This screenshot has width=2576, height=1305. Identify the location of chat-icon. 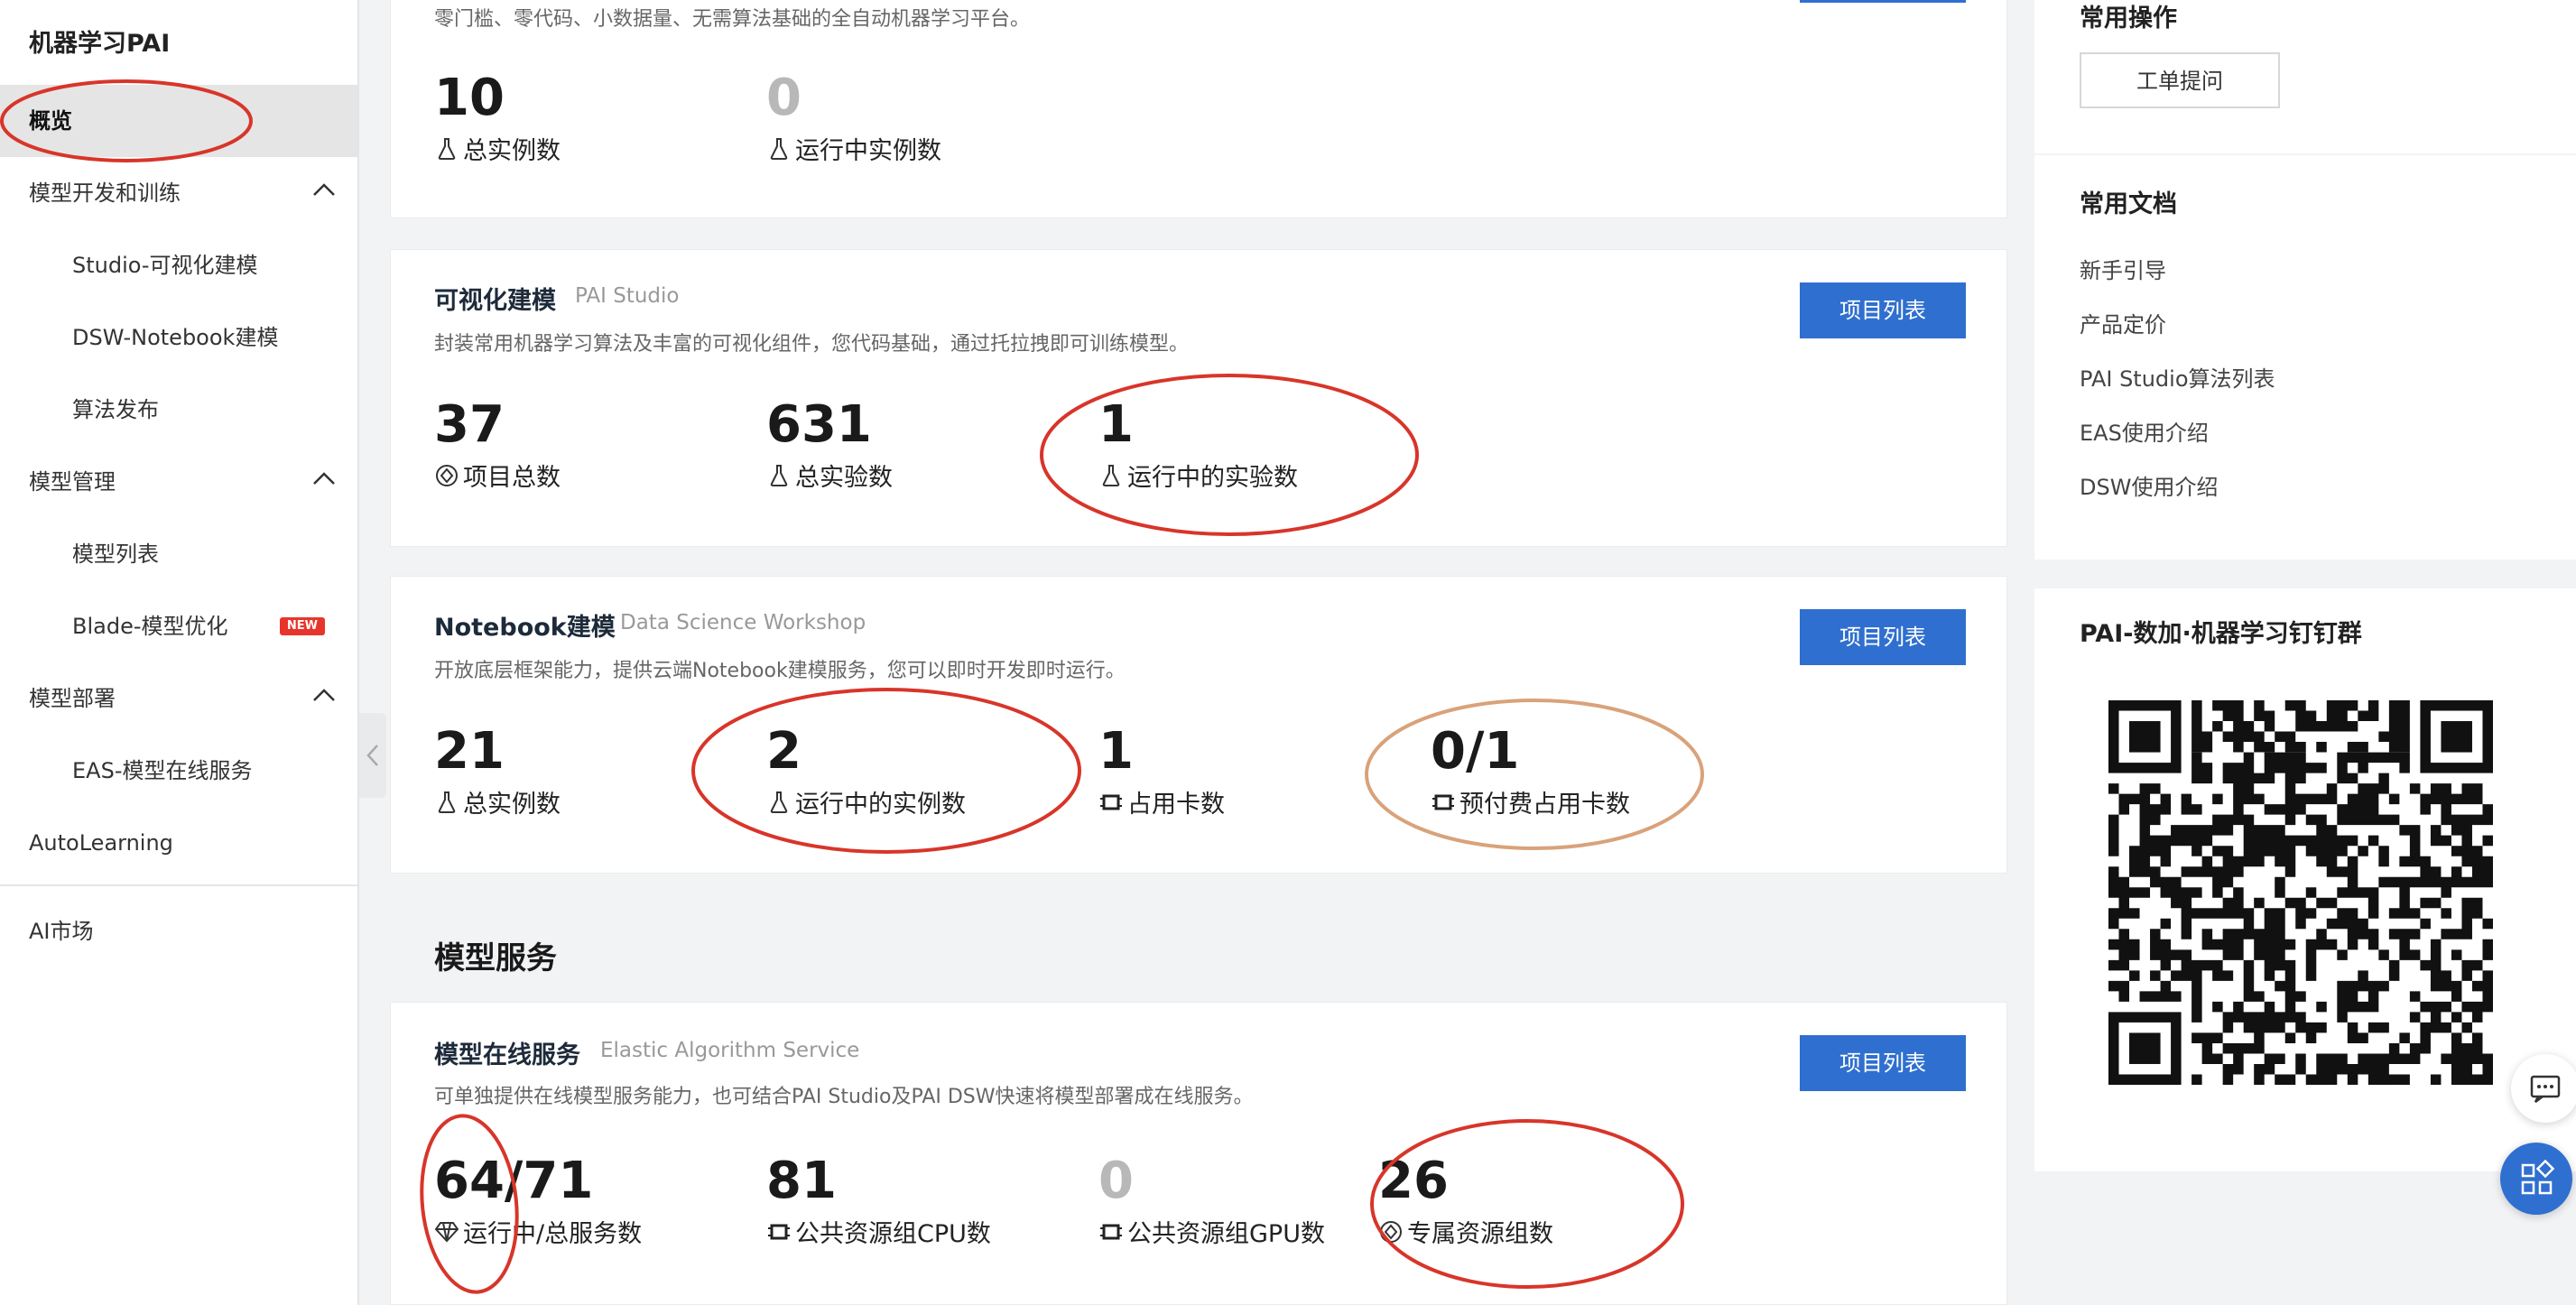
(2546, 1089).